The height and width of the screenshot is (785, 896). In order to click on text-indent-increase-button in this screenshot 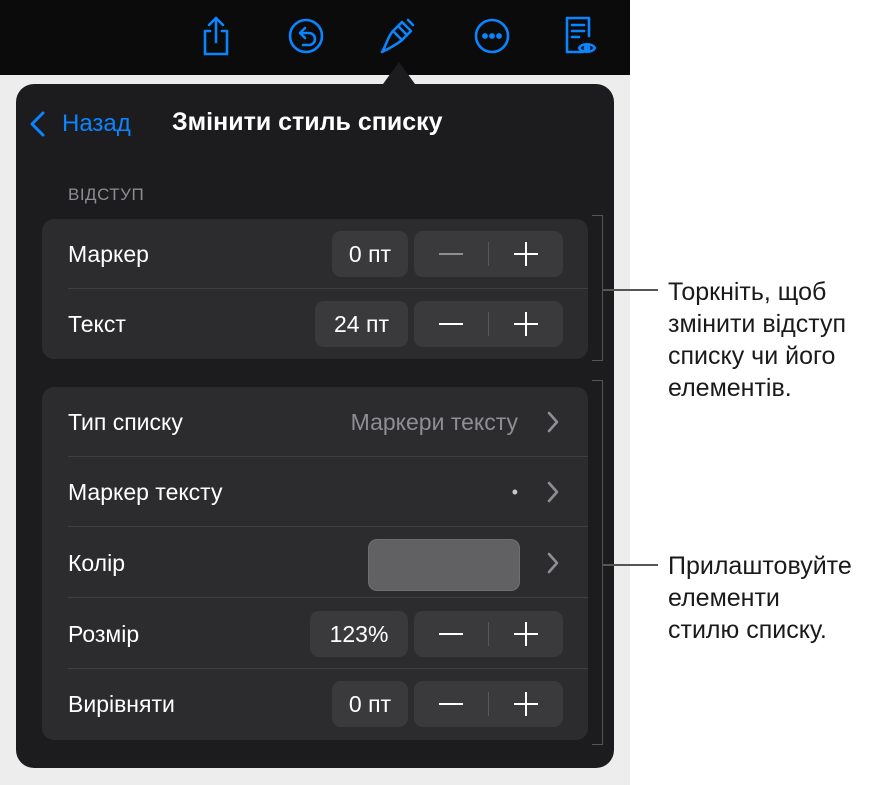, I will do `click(526, 324)`.